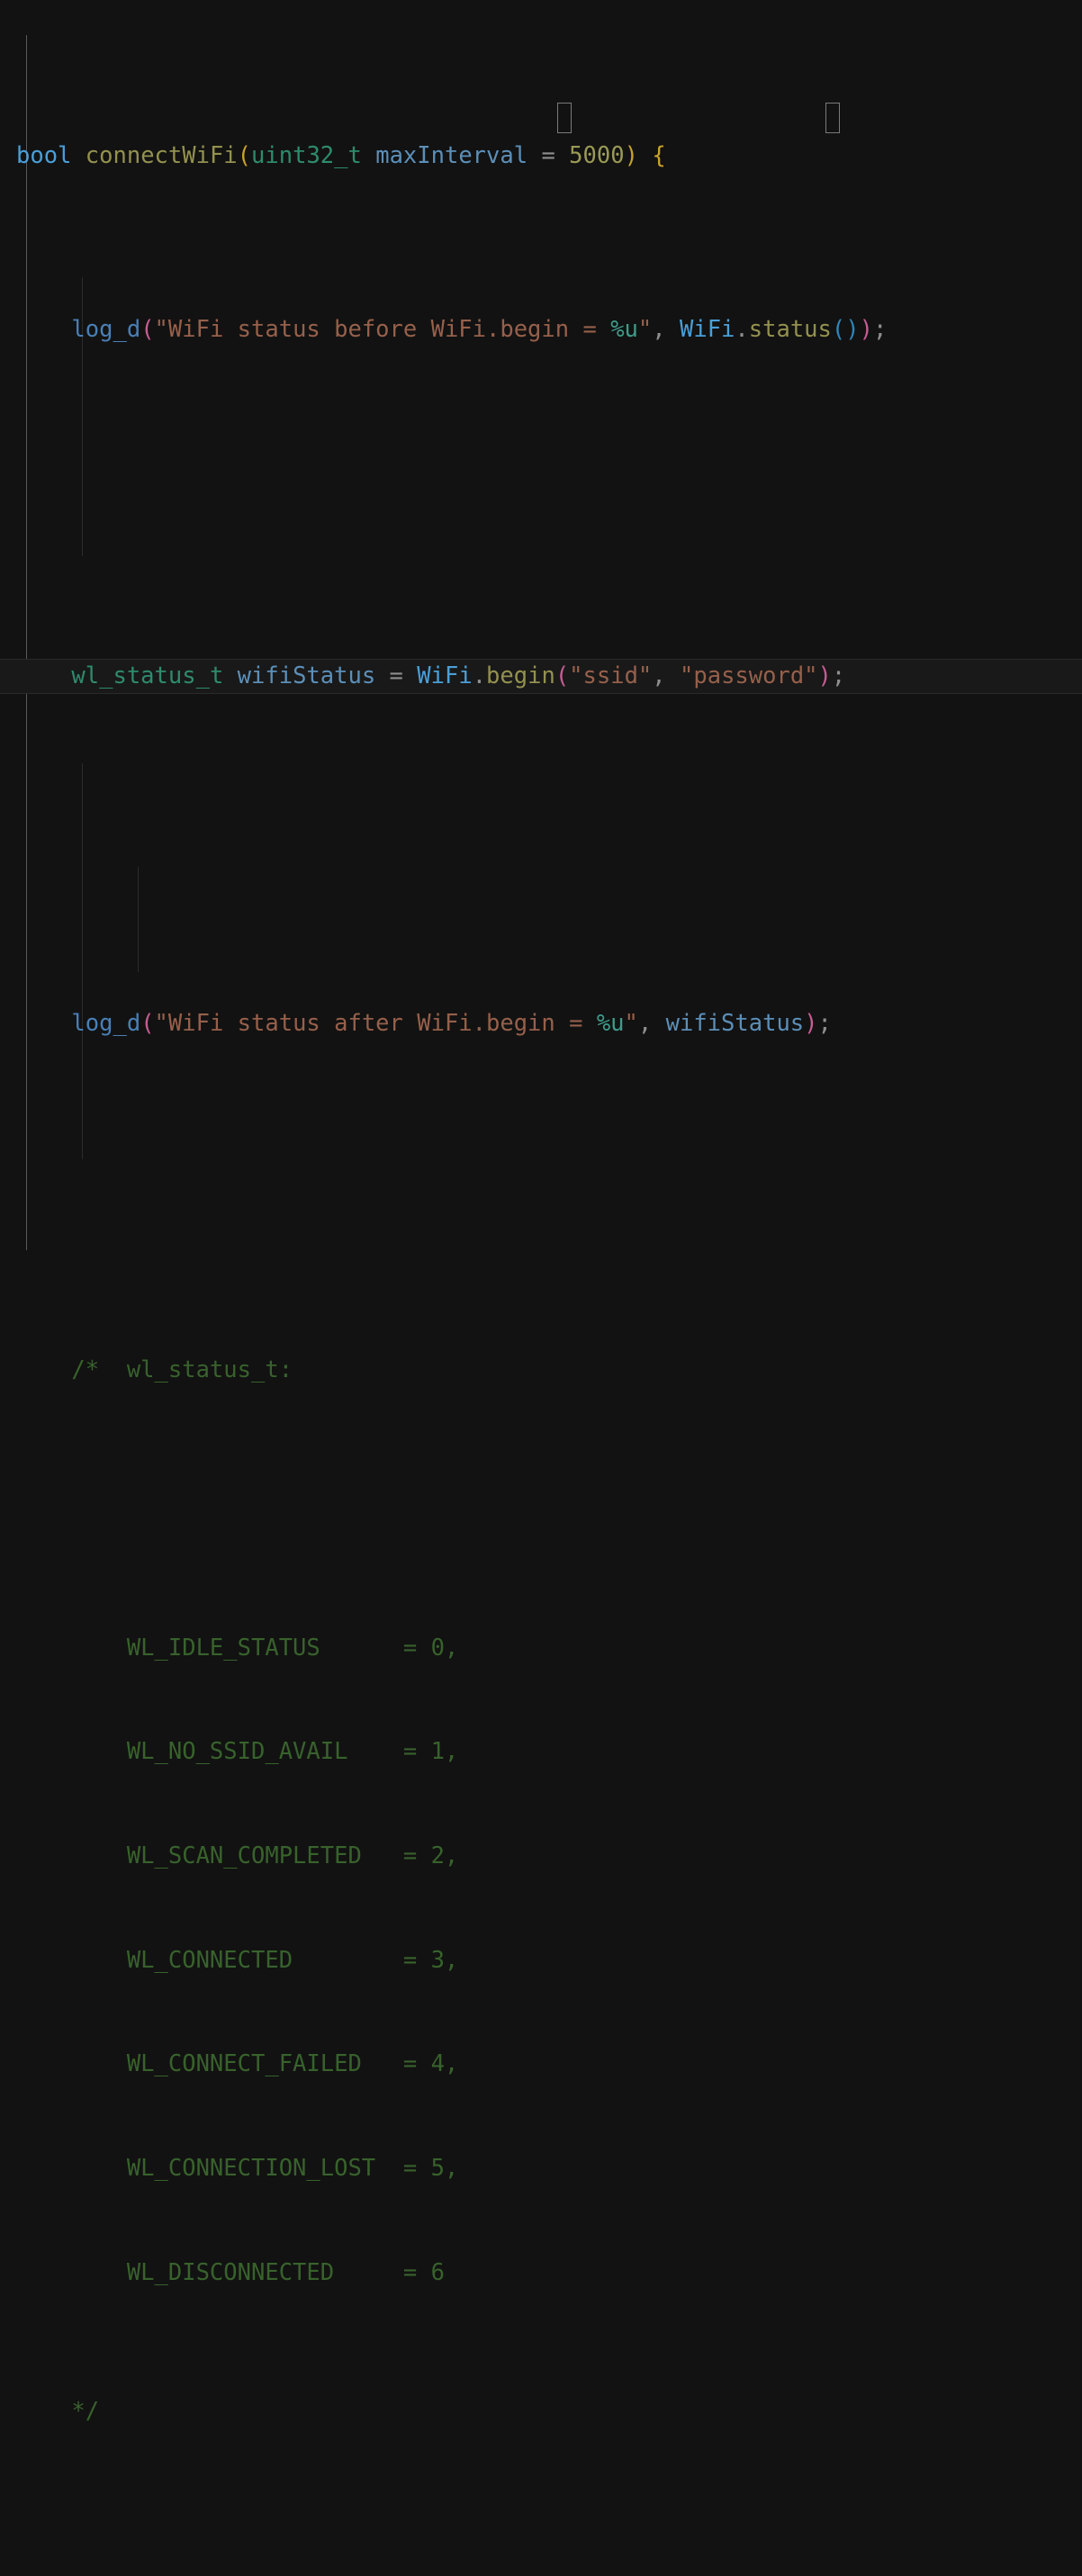  Describe the element at coordinates (452, 156) in the screenshot. I see `token-parameter: maxInterval` at that location.